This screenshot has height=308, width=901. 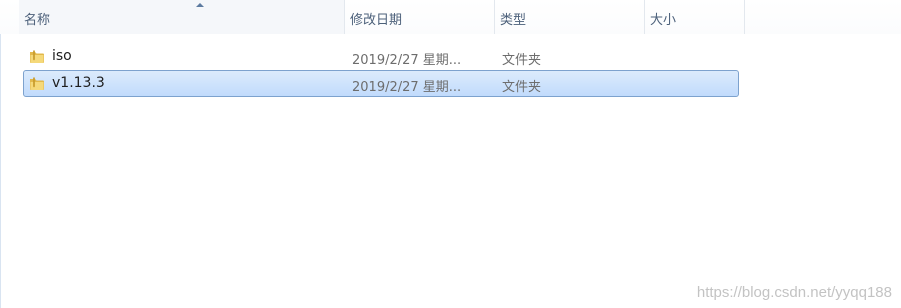 I want to click on column-header-name-label: 名称, so click(x=37, y=20).